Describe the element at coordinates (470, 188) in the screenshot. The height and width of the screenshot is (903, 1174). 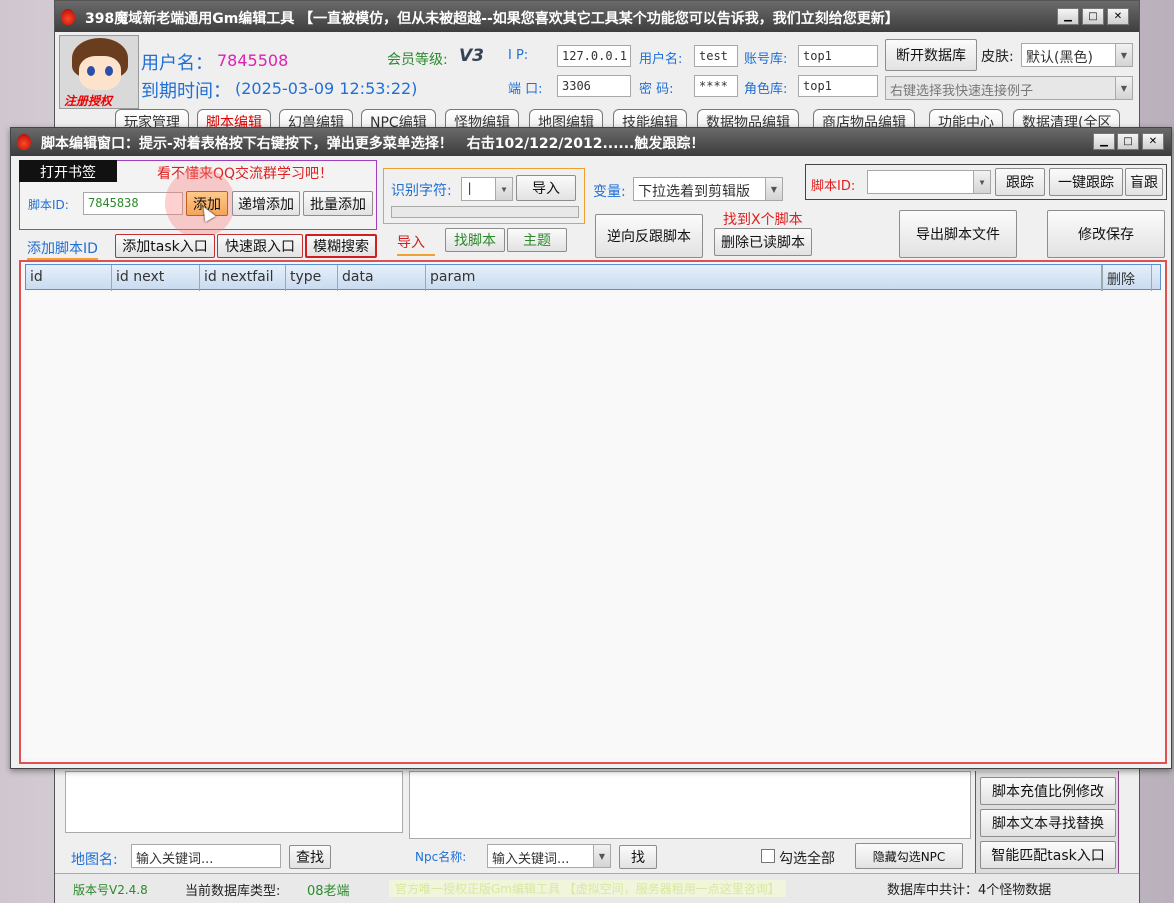
I see `recognize-char-value: |` at that location.